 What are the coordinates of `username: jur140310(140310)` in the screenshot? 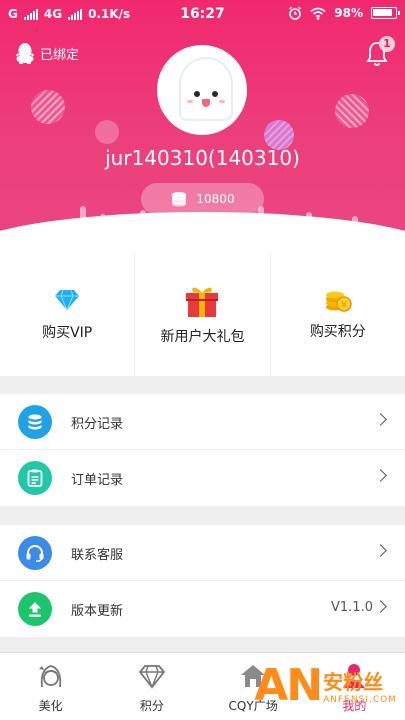 It's located at (202, 158).